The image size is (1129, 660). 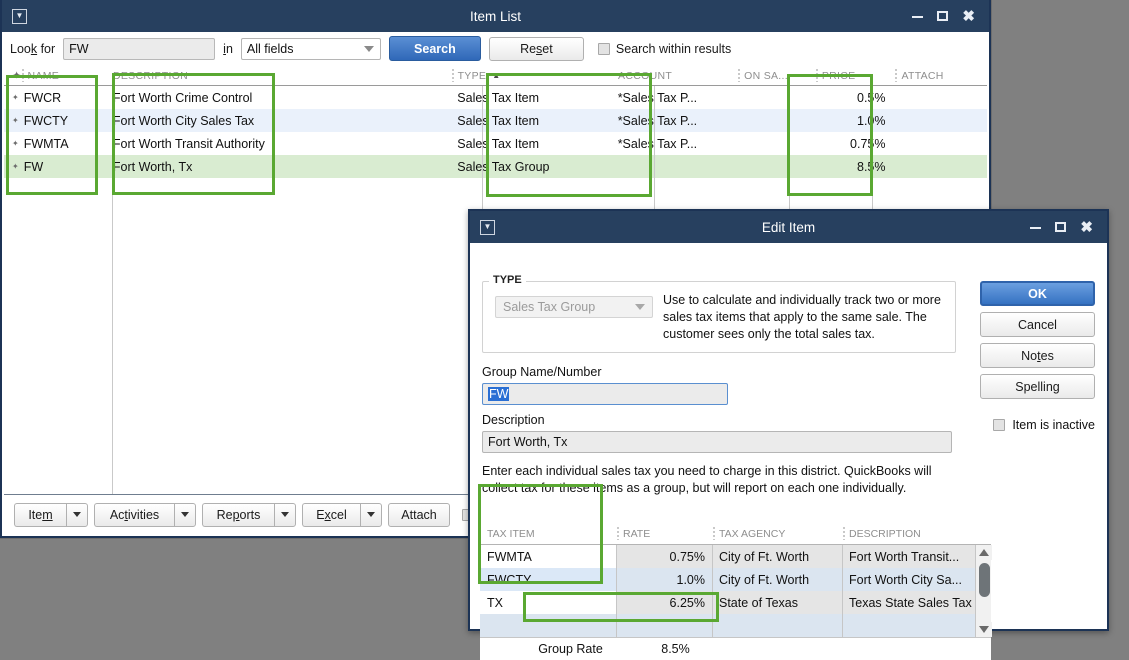 What do you see at coordinates (1037, 293) in the screenshot?
I see `ok-button: OK` at bounding box center [1037, 293].